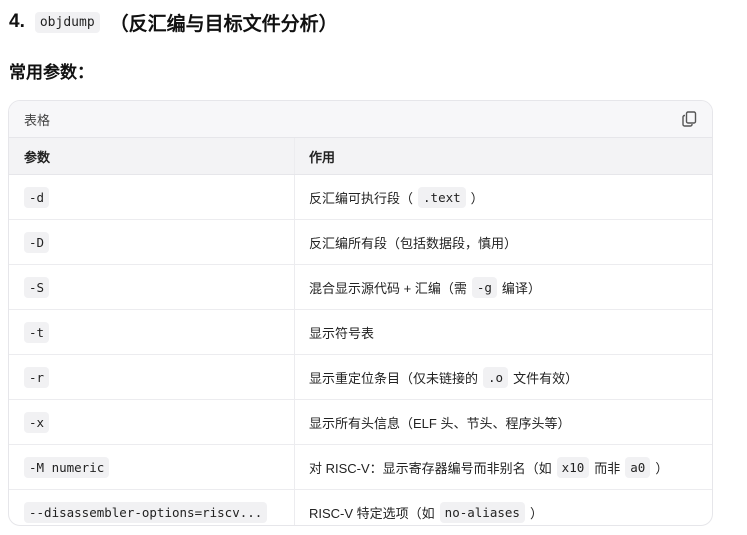  What do you see at coordinates (37, 332) in the screenshot?
I see `param-code: -t` at bounding box center [37, 332].